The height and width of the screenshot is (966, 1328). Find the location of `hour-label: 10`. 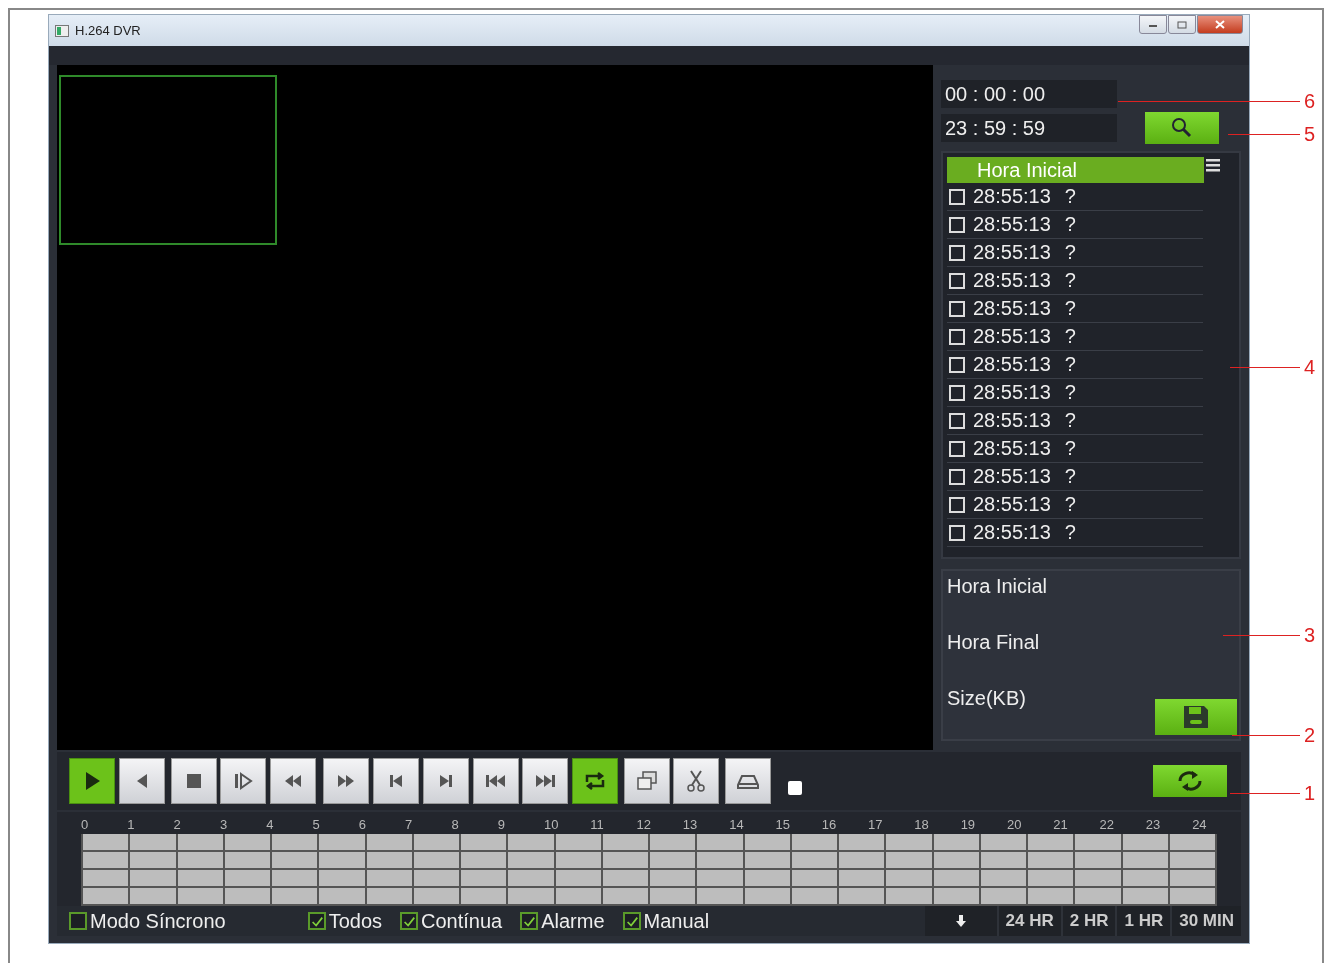

hour-label: 10 is located at coordinates (551, 826).